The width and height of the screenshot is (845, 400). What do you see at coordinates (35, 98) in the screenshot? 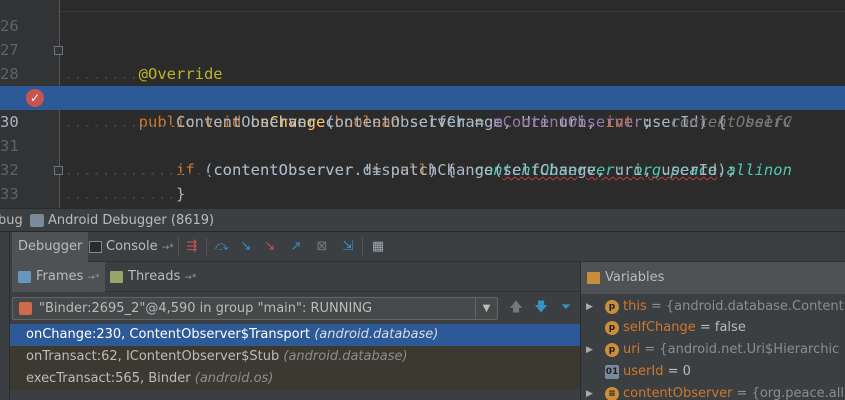
I see `breakpoint-check-icon: ✓` at bounding box center [35, 98].